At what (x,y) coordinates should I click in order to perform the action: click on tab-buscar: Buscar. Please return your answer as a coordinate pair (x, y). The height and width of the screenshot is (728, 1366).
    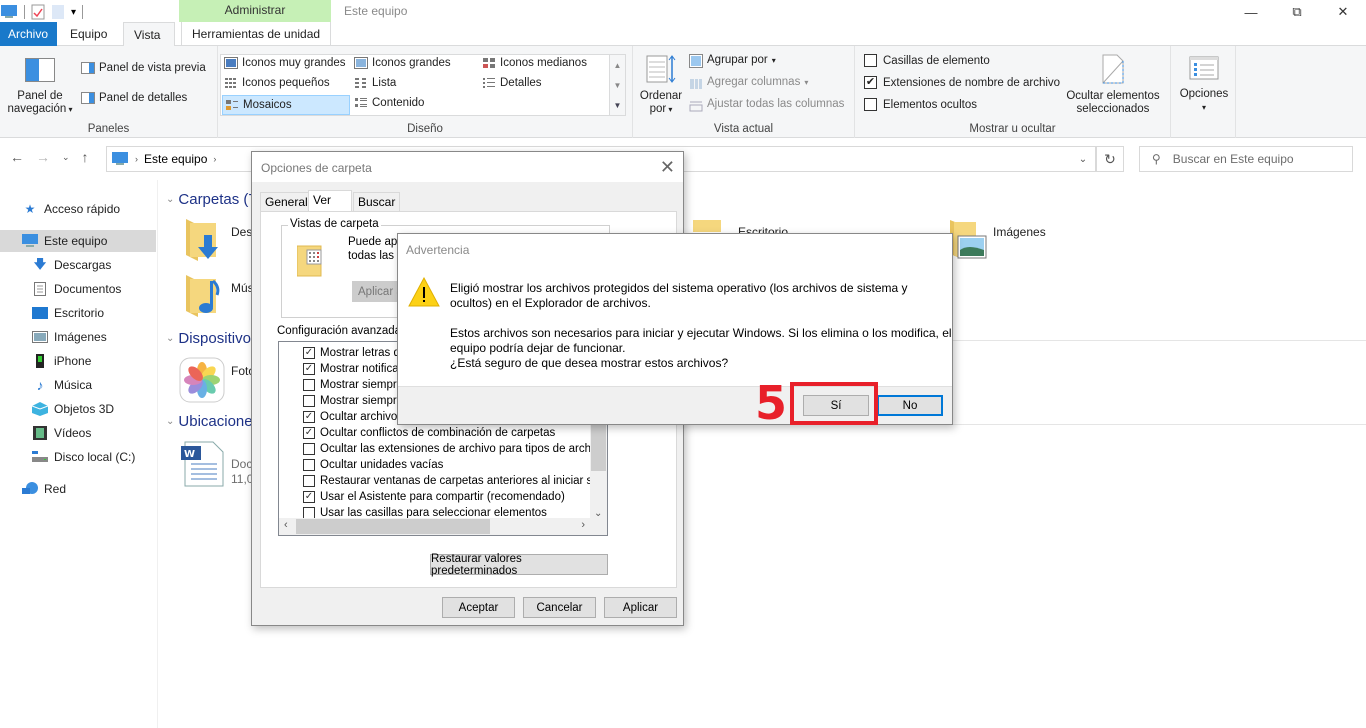
    Looking at the image, I should click on (377, 201).